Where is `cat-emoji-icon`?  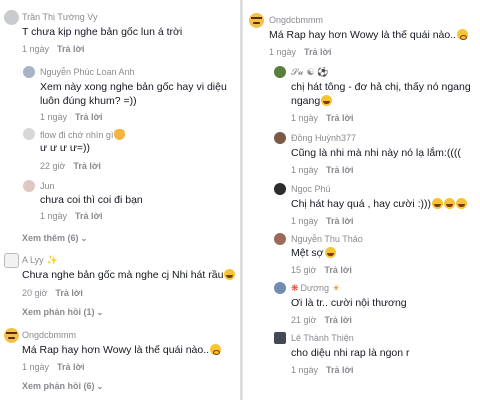
cat-emoji-icon is located at coordinates (120, 134).